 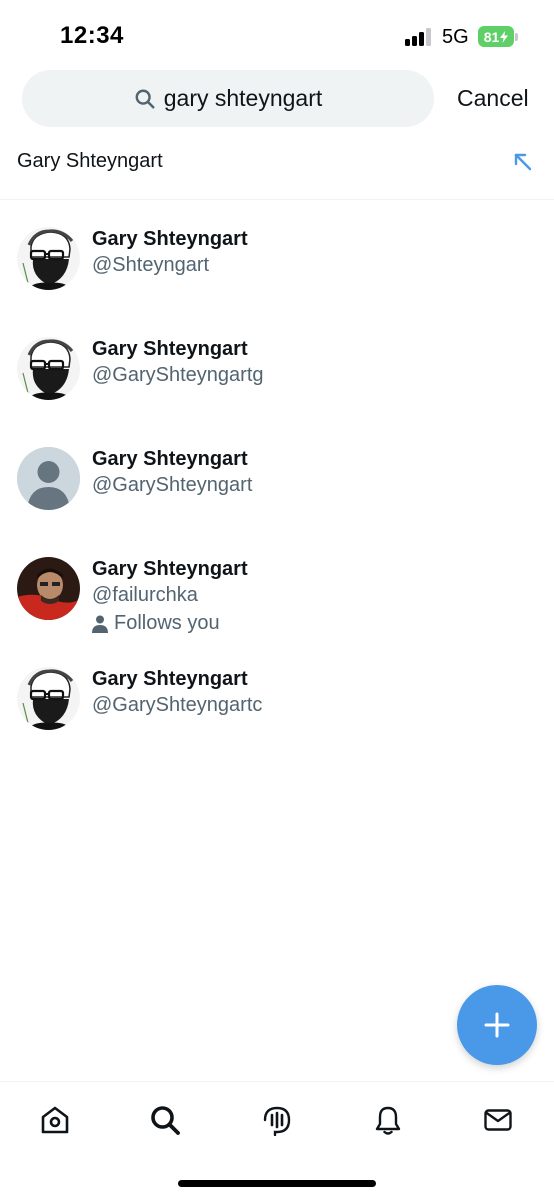 What do you see at coordinates (493, 98) in the screenshot?
I see `cancel-button: Cancel` at bounding box center [493, 98].